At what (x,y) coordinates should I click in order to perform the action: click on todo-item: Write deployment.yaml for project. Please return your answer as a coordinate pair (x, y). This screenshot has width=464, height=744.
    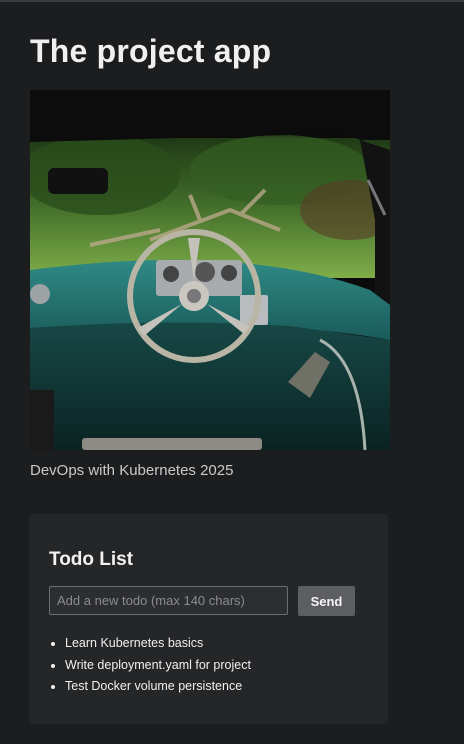
    Looking at the image, I should click on (158, 666).